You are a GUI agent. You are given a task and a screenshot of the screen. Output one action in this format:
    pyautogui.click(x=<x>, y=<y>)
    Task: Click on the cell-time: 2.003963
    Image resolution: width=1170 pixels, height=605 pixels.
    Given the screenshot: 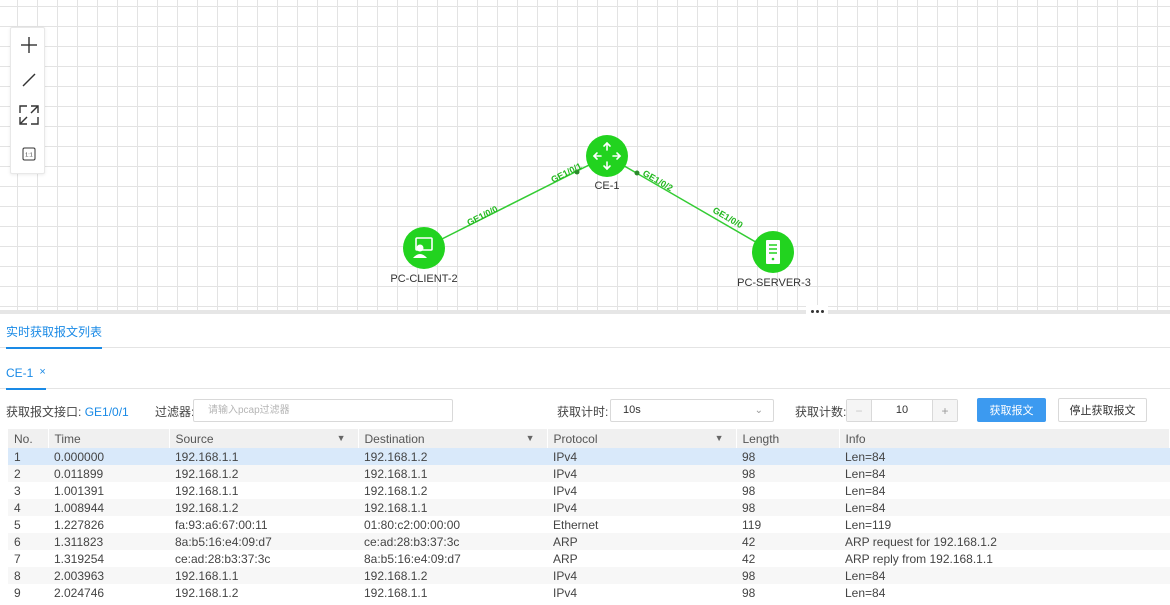 What is the action you would take?
    pyautogui.click(x=108, y=575)
    